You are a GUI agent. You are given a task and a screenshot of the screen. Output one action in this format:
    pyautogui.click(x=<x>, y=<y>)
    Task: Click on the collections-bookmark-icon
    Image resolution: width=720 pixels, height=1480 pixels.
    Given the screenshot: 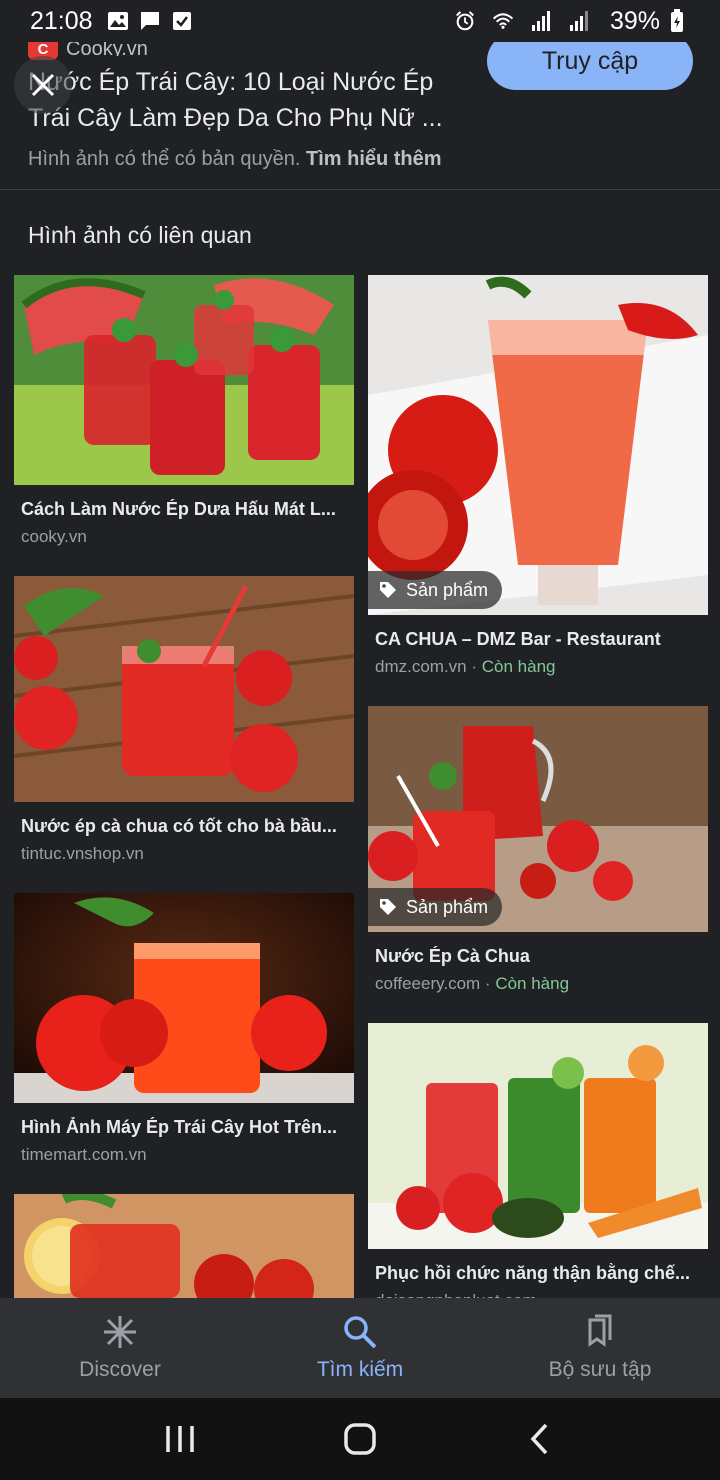 What is the action you would take?
    pyautogui.click(x=600, y=1330)
    